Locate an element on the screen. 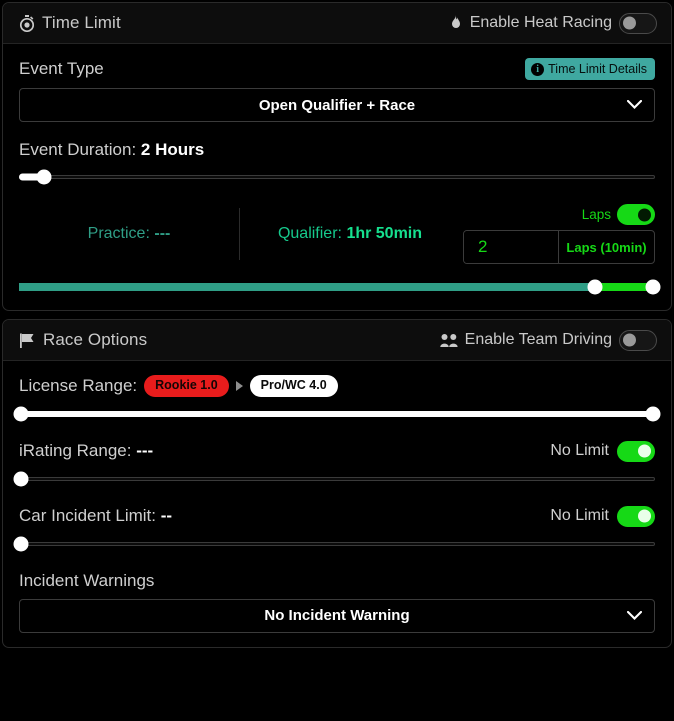  car-incident-limit-section: Car Incident Limit: -- No Limit is located at coordinates (334, 529).